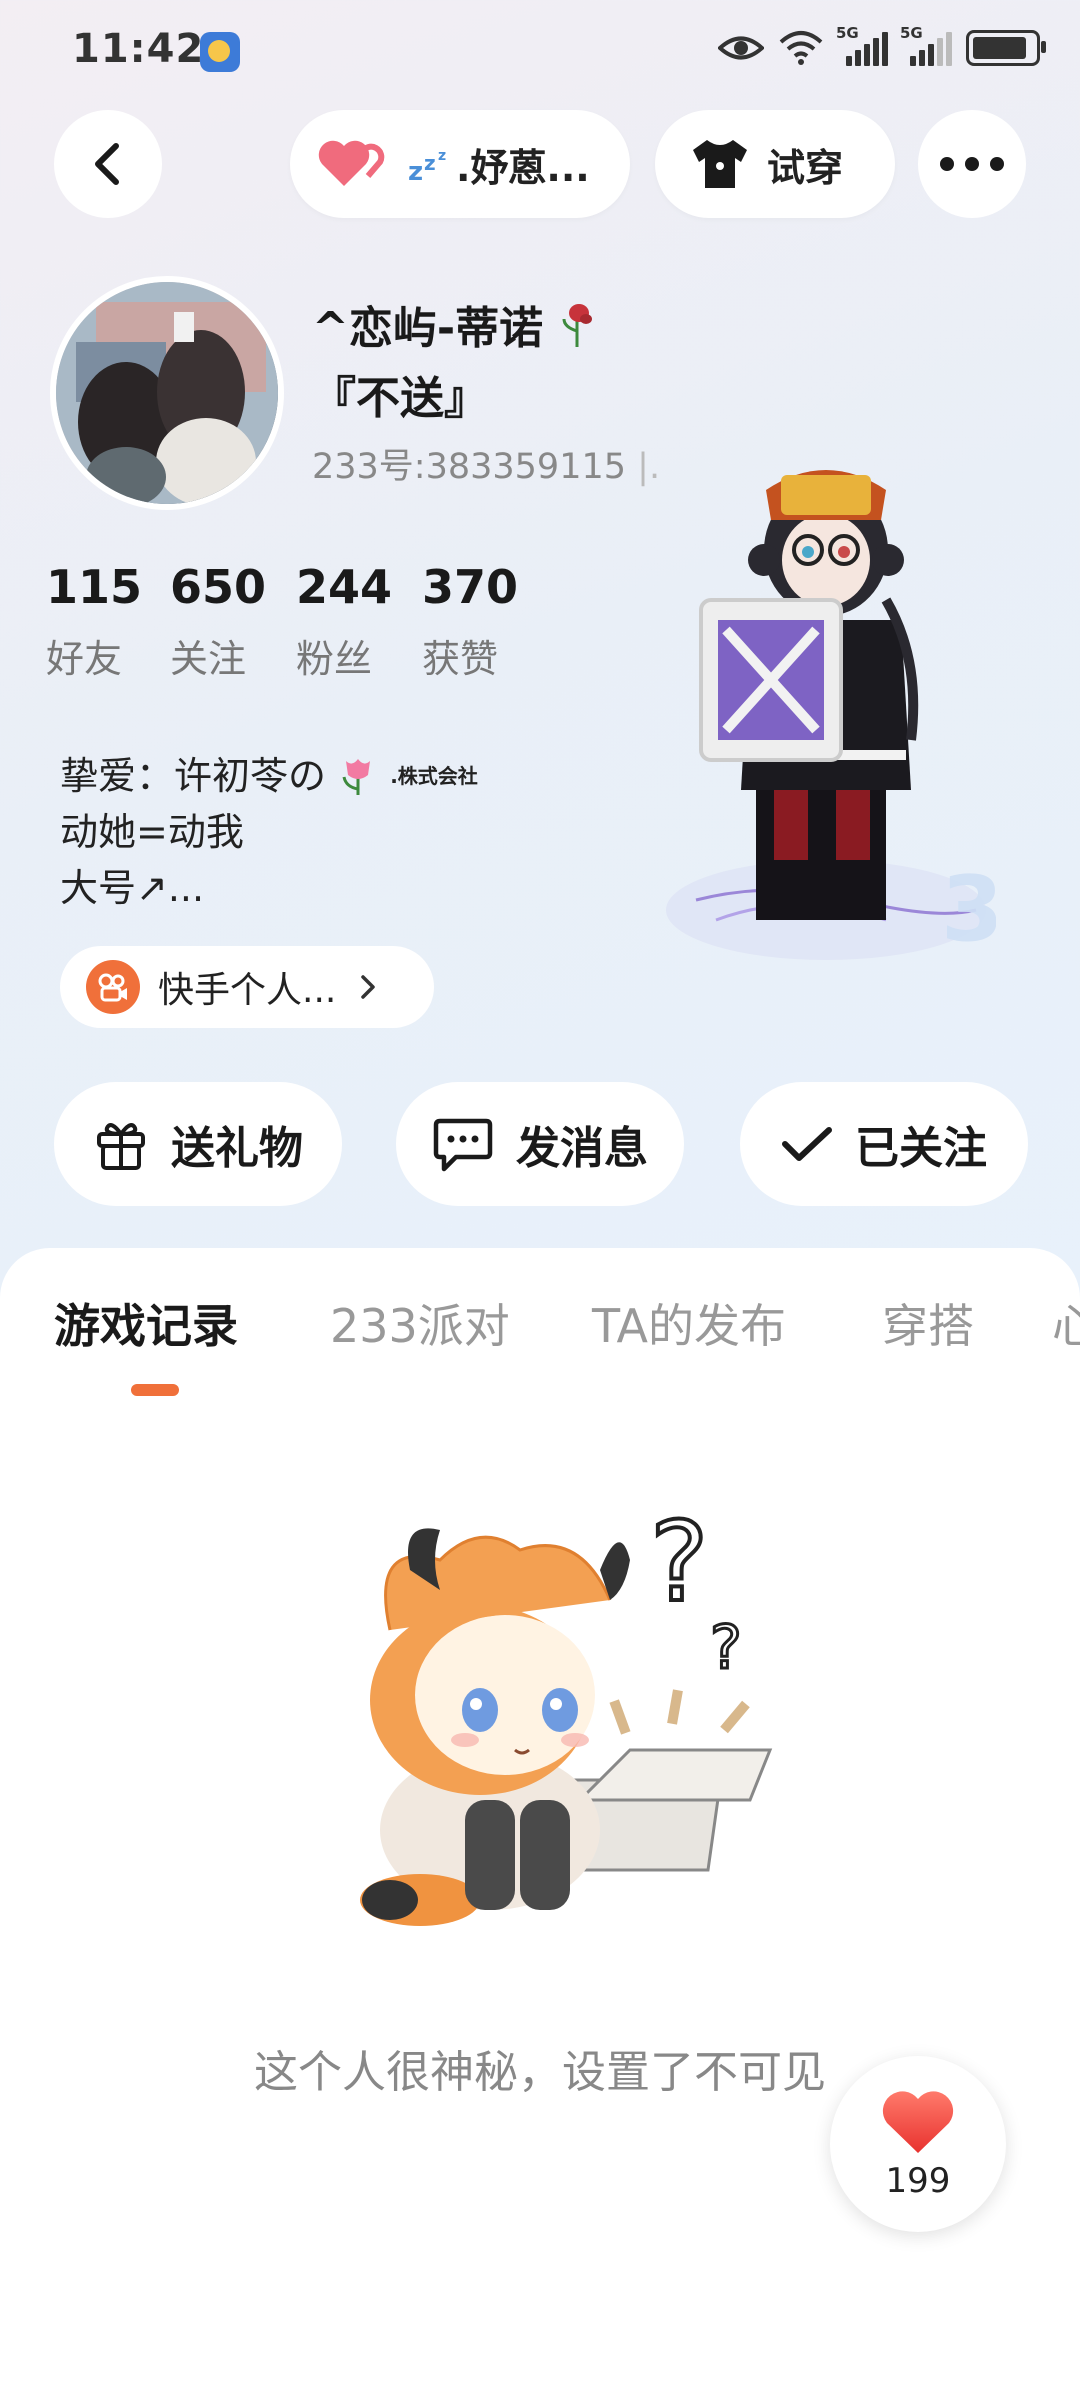 Image resolution: width=1080 pixels, height=2400 pixels. I want to click on stat-friends: 115 好友, so click(94, 621).